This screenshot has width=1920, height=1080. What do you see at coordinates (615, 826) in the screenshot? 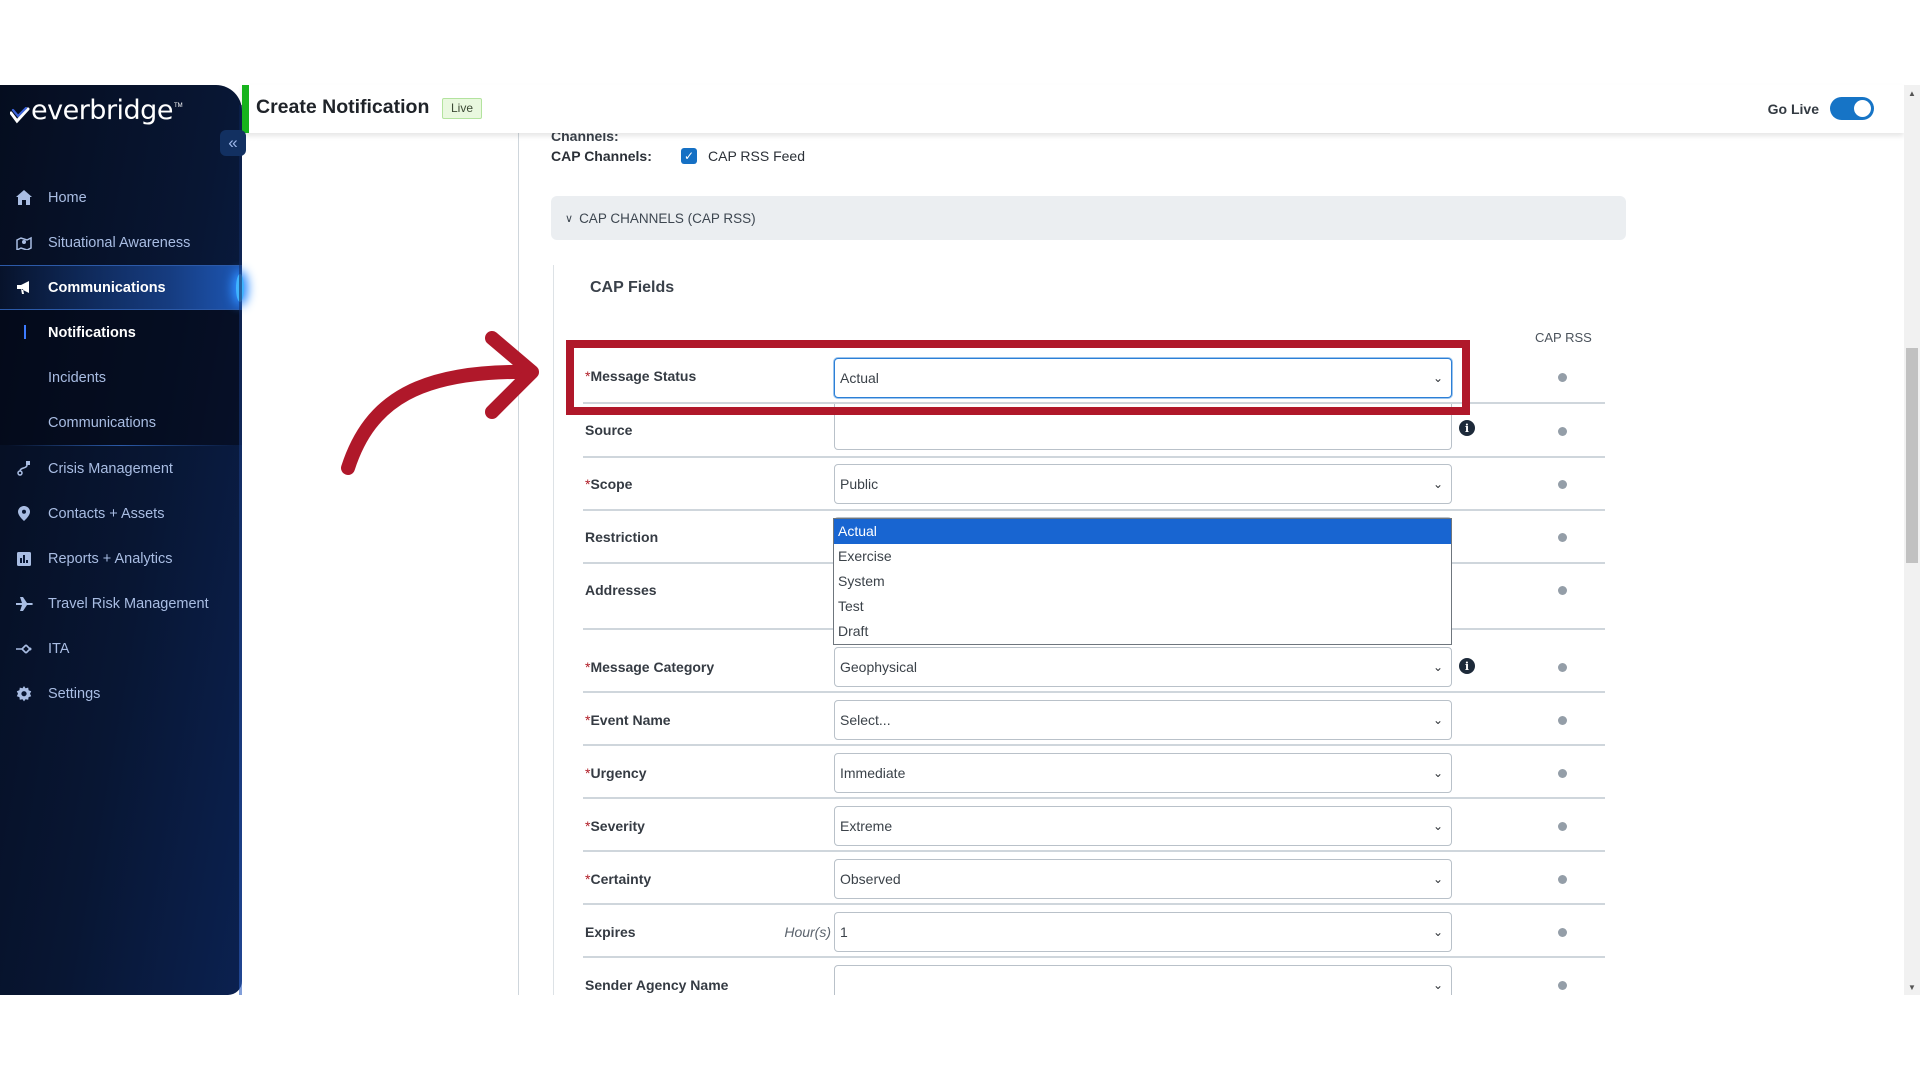
I see `field-label: *Severity` at bounding box center [615, 826].